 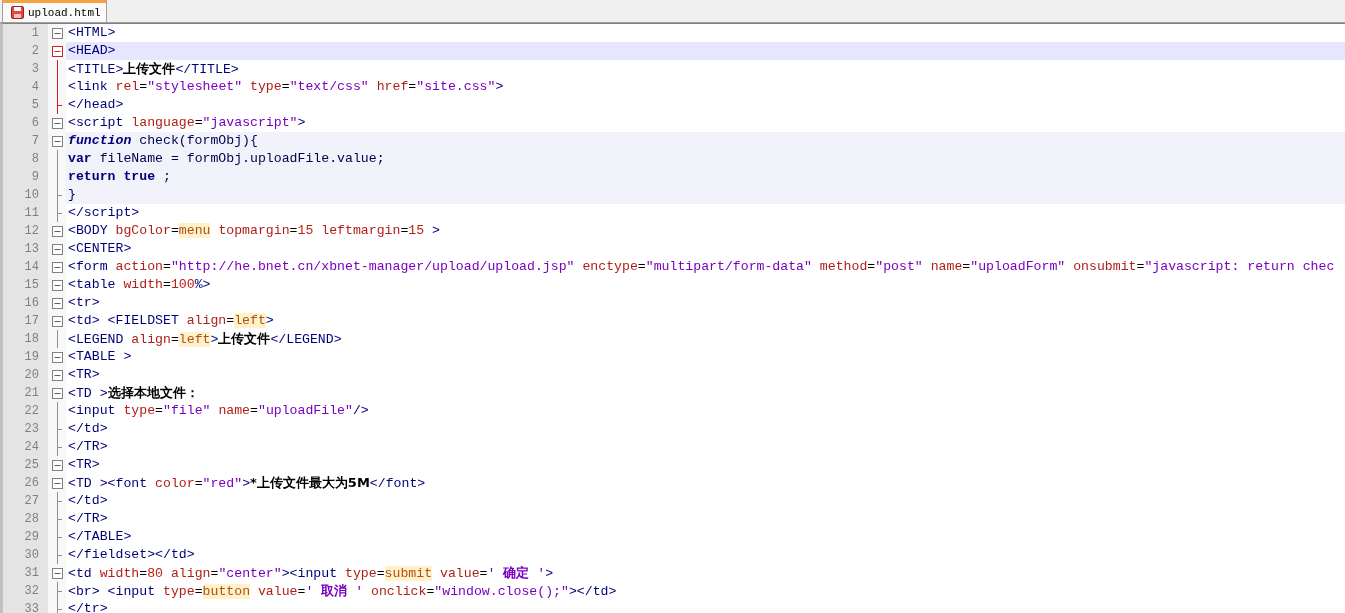 What do you see at coordinates (186, 123) in the screenshot?
I see `code-line: <script language="javascript">` at bounding box center [186, 123].